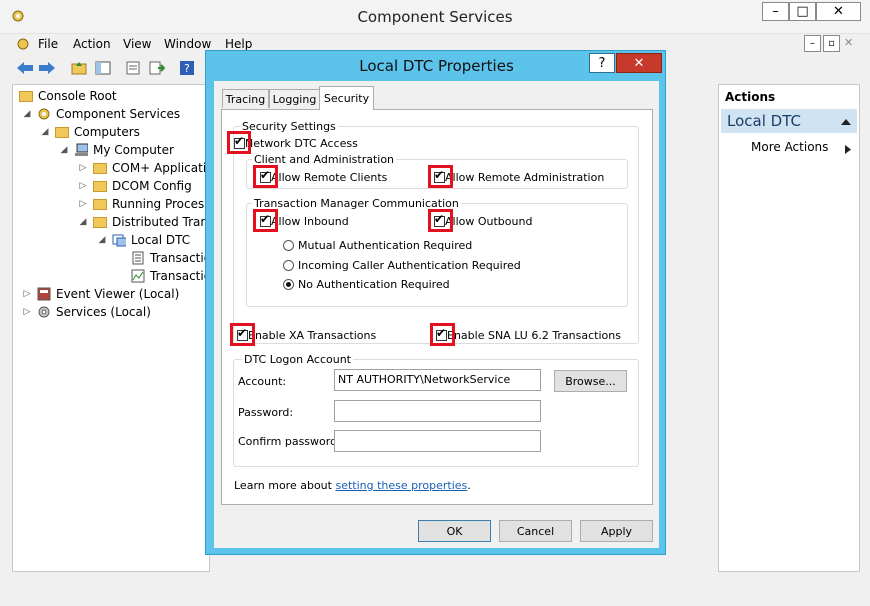  I want to click on actions-section-local-dtc: Local DTC, so click(789, 121).